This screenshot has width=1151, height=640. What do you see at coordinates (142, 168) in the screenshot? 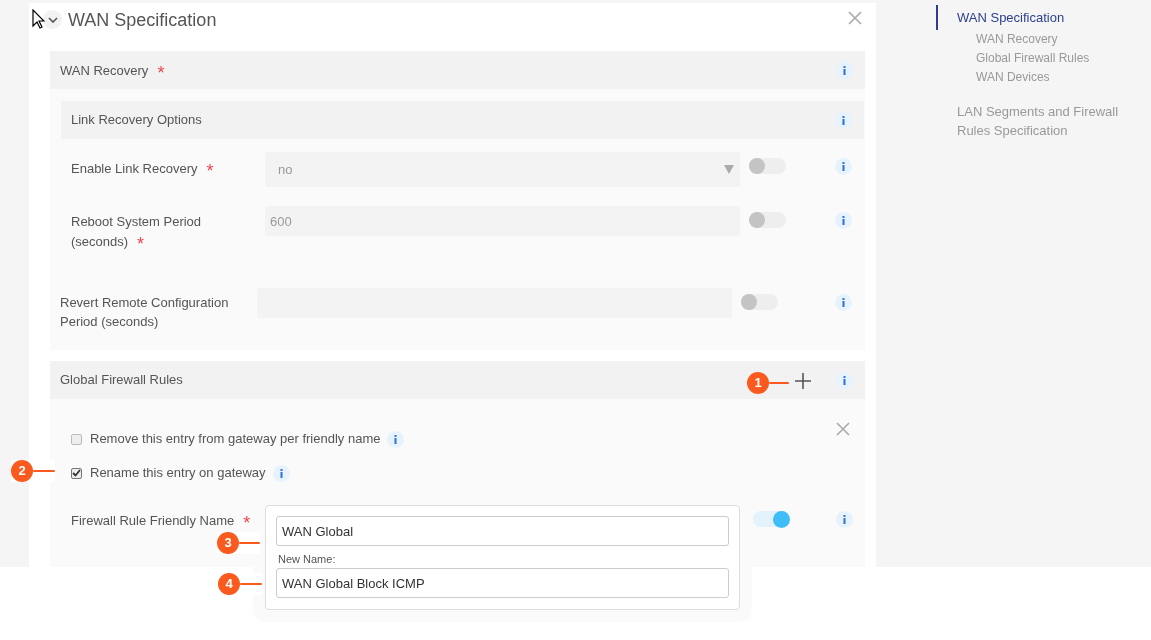
I see `field-label: Enable Link Recovery *` at bounding box center [142, 168].